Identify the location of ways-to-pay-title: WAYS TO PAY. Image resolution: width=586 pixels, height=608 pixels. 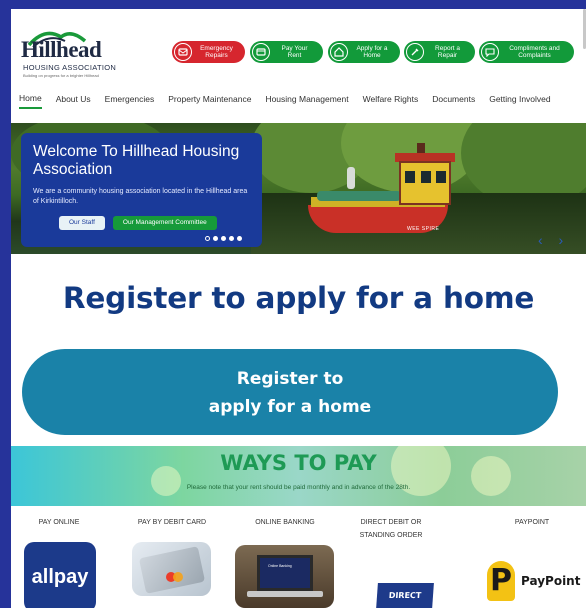
(298, 463).